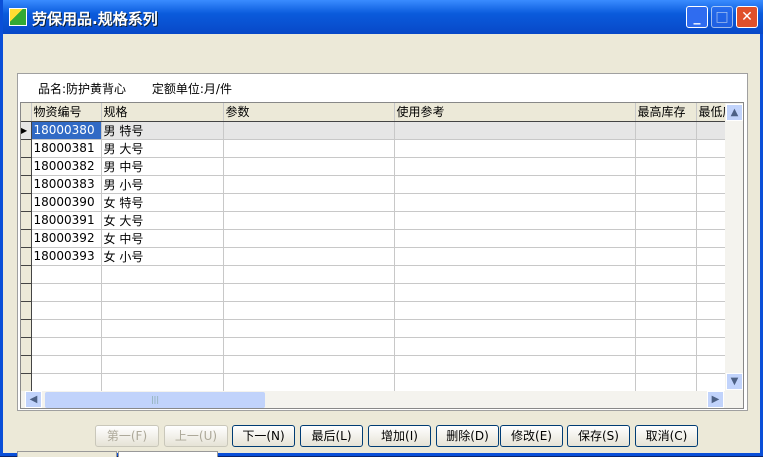 Image resolution: width=763 pixels, height=457 pixels. What do you see at coordinates (263, 436) in the screenshot?
I see `next-button: 下一(N)` at bounding box center [263, 436].